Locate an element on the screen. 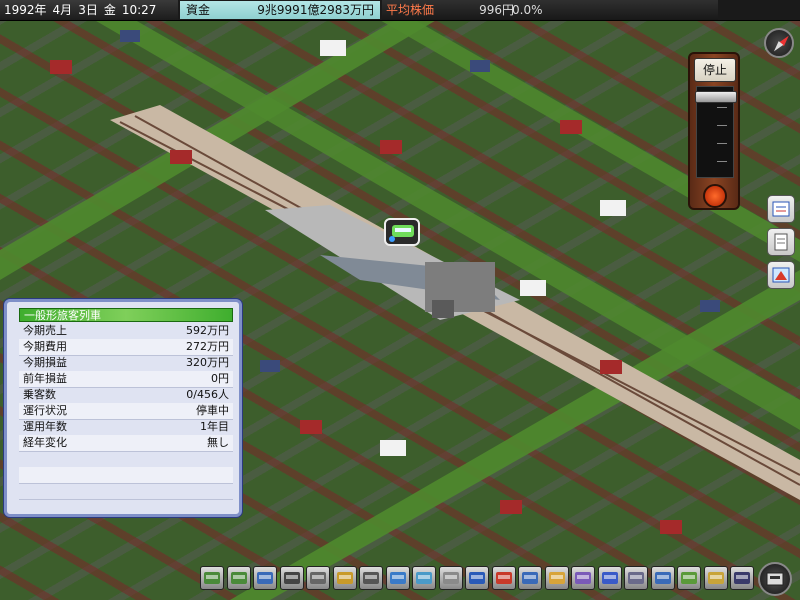 The image size is (800, 600). row-label: 前年損益 is located at coordinates (45, 378).